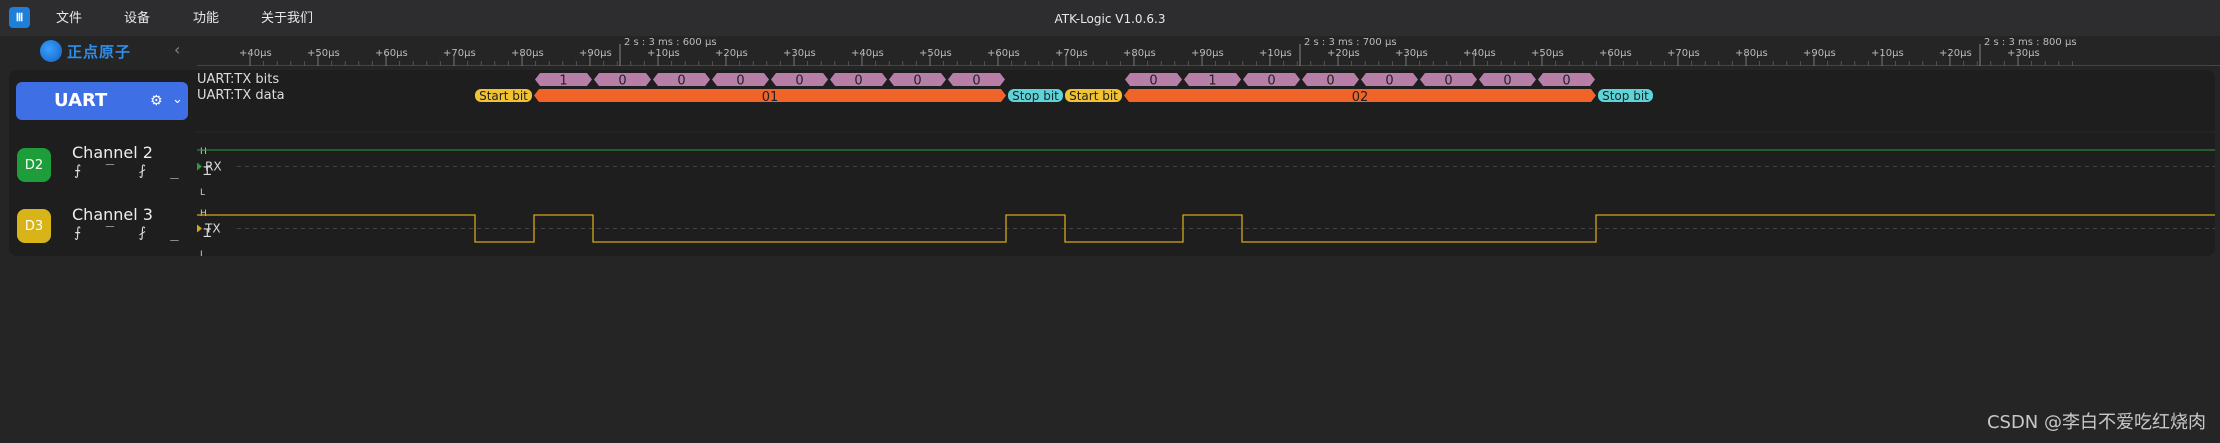 This screenshot has height=443, width=2220. What do you see at coordinates (19, 17) in the screenshot?
I see `app-logo-icon: Ⅲ` at bounding box center [19, 17].